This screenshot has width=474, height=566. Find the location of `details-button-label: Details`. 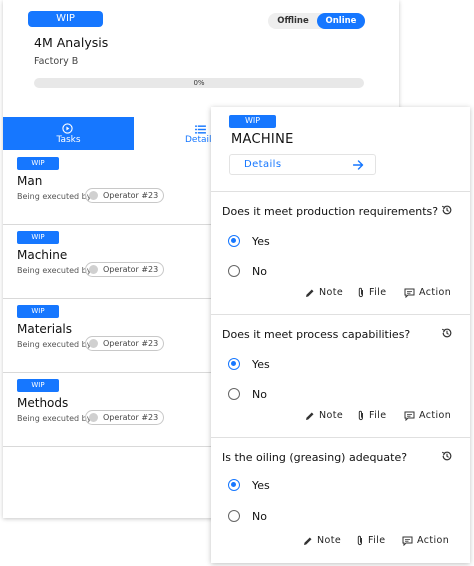

details-button-label: Details is located at coordinates (263, 164).